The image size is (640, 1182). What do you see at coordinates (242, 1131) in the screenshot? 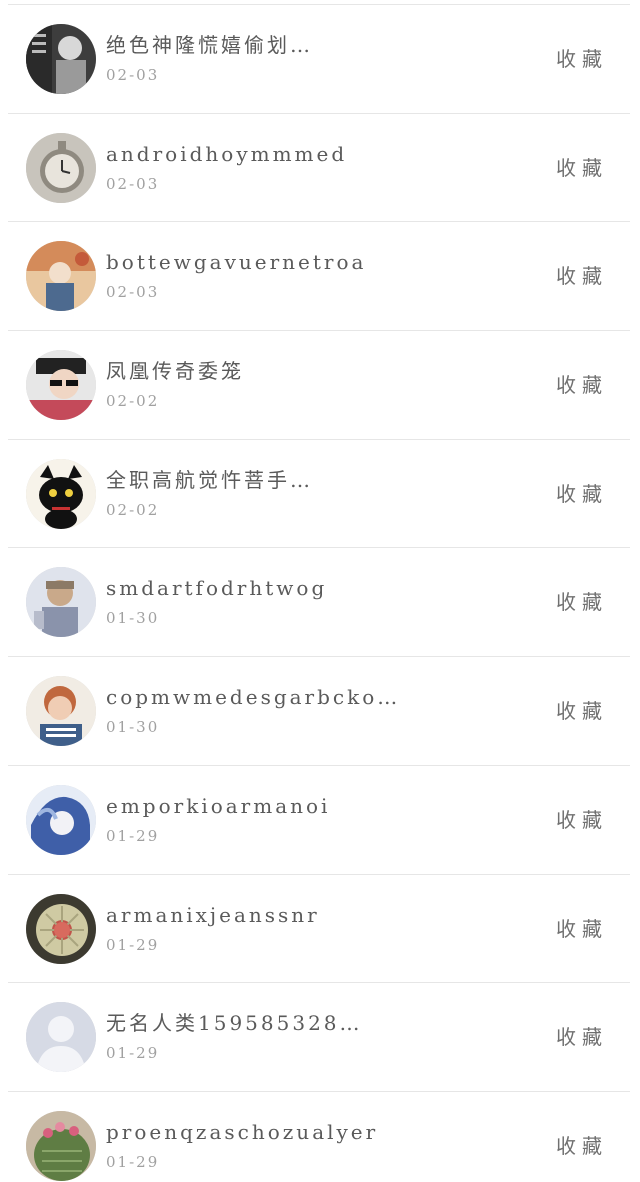
I see `item-name: proenqzaschozualyer` at bounding box center [242, 1131].